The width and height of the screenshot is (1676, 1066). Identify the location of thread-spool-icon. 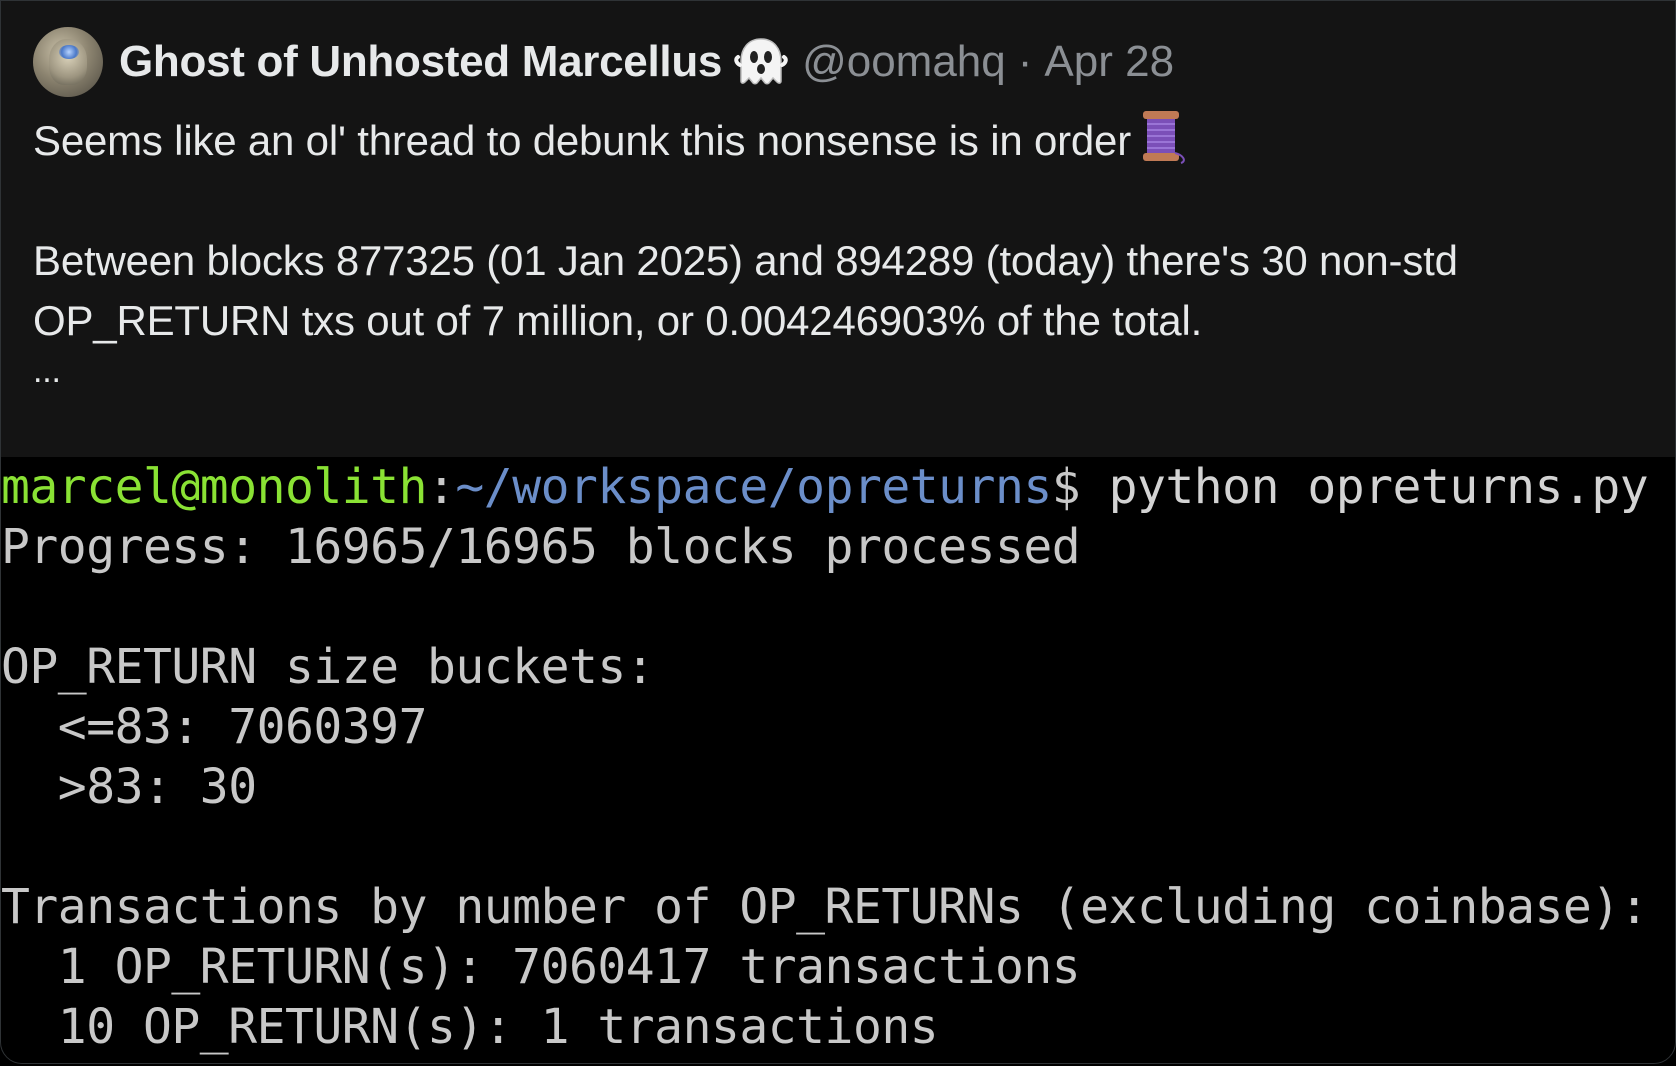
(1163, 137).